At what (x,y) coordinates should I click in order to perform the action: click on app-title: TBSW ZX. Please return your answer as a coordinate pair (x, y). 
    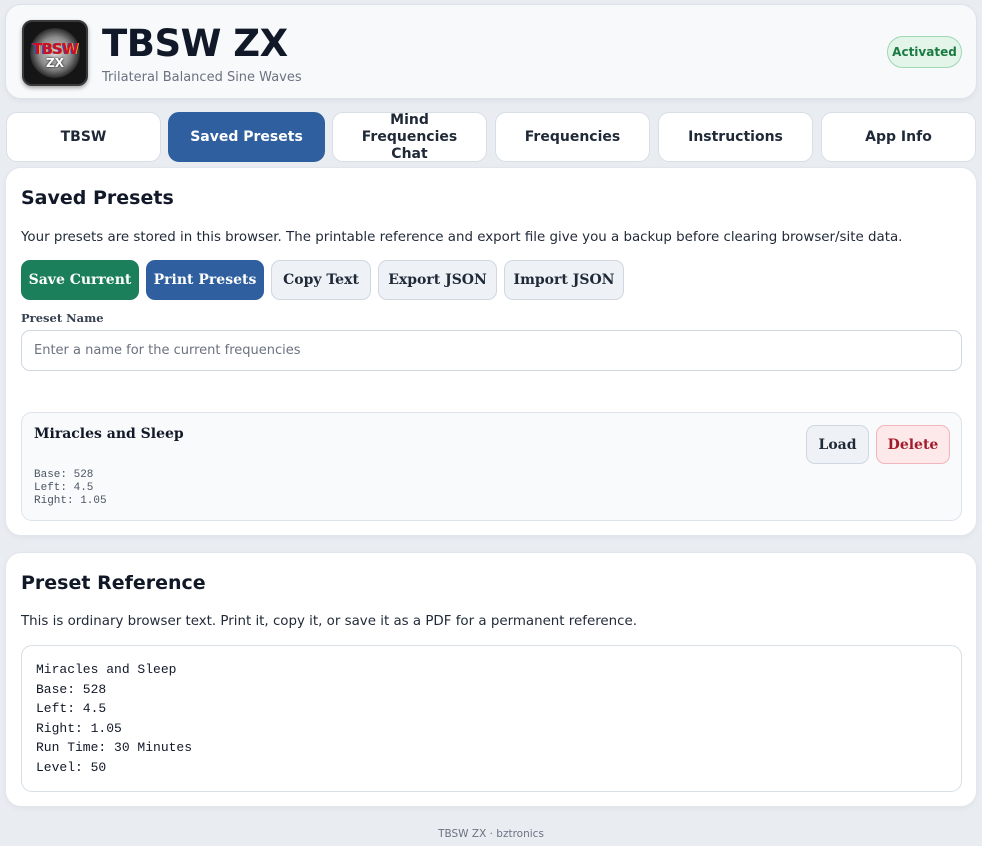
    Looking at the image, I should click on (195, 43).